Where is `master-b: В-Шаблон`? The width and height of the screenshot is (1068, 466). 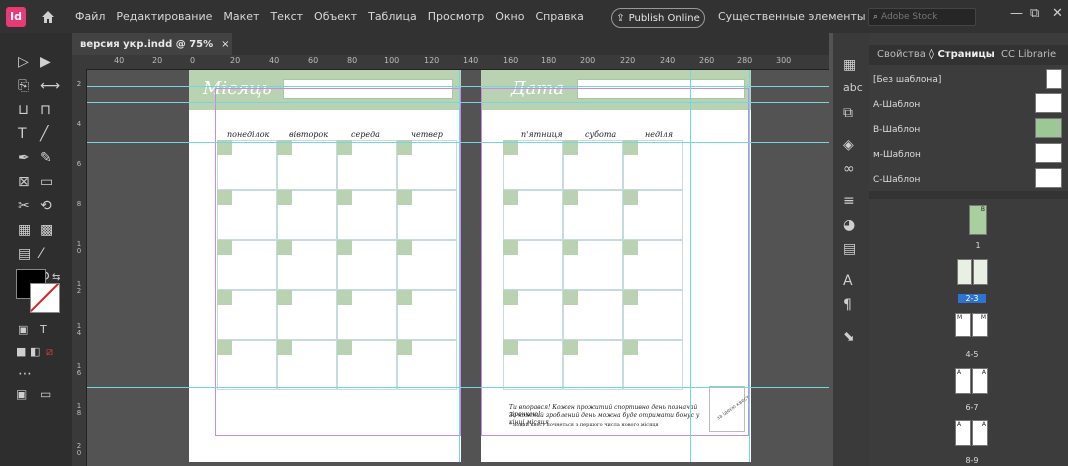 master-b: В-Шаблон is located at coordinates (896, 130).